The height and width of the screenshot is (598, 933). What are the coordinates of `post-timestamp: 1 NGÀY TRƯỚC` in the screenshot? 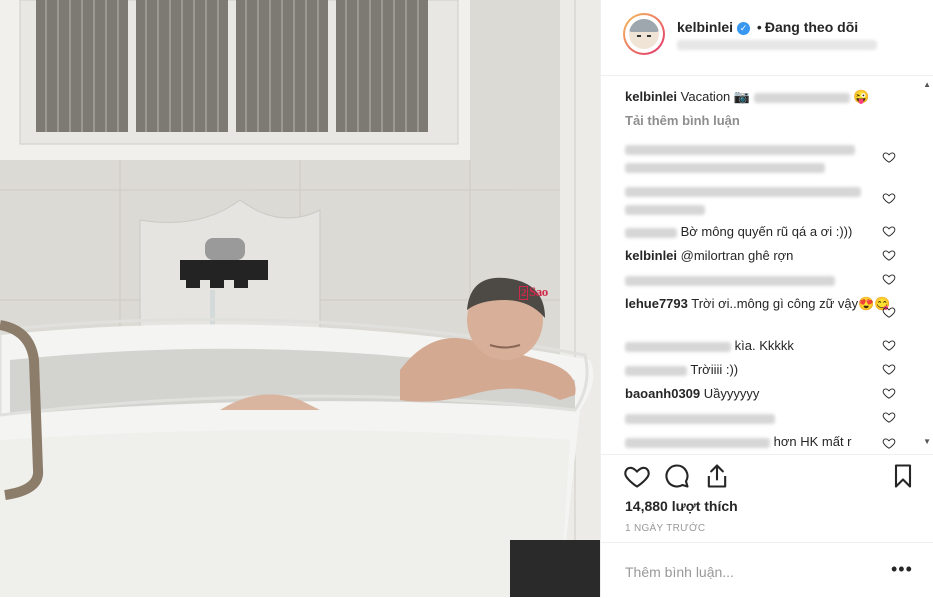 It's located at (665, 528).